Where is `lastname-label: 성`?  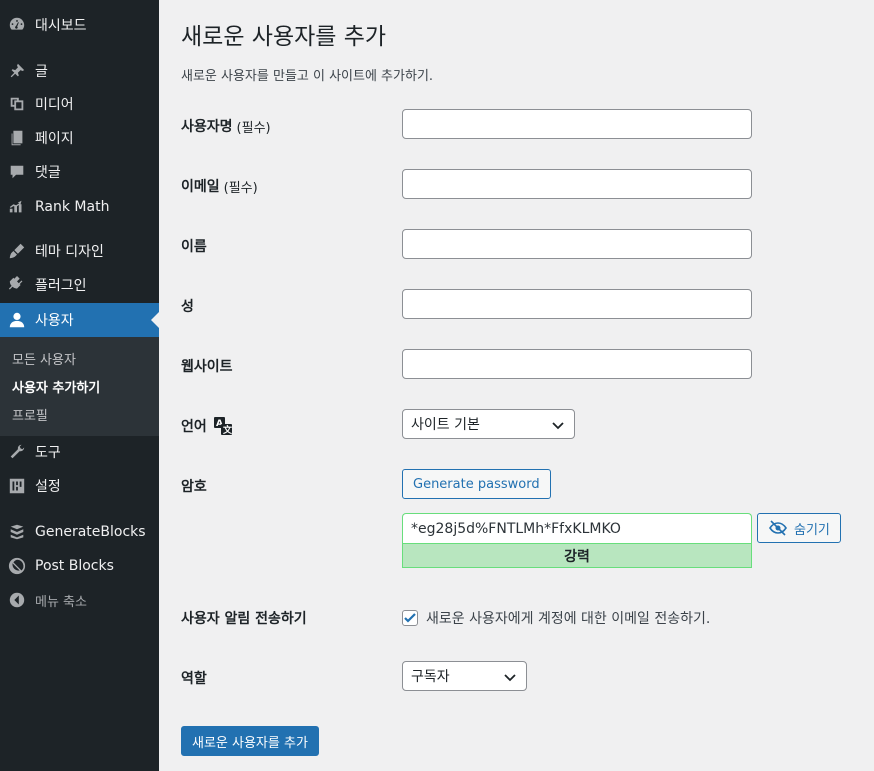 lastname-label: 성 is located at coordinates (187, 307).